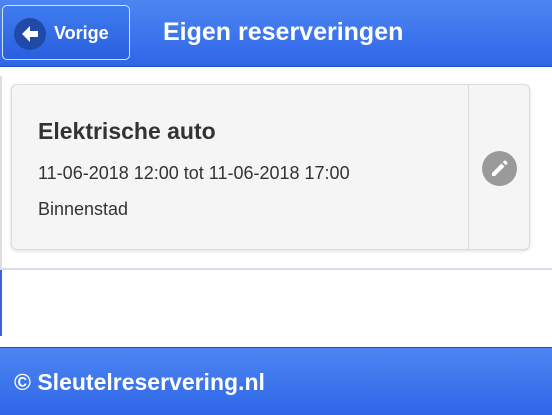 The width and height of the screenshot is (552, 415). Describe the element at coordinates (139, 382) in the screenshot. I see `footer-copyright: © Sleutelreservering.nl` at that location.